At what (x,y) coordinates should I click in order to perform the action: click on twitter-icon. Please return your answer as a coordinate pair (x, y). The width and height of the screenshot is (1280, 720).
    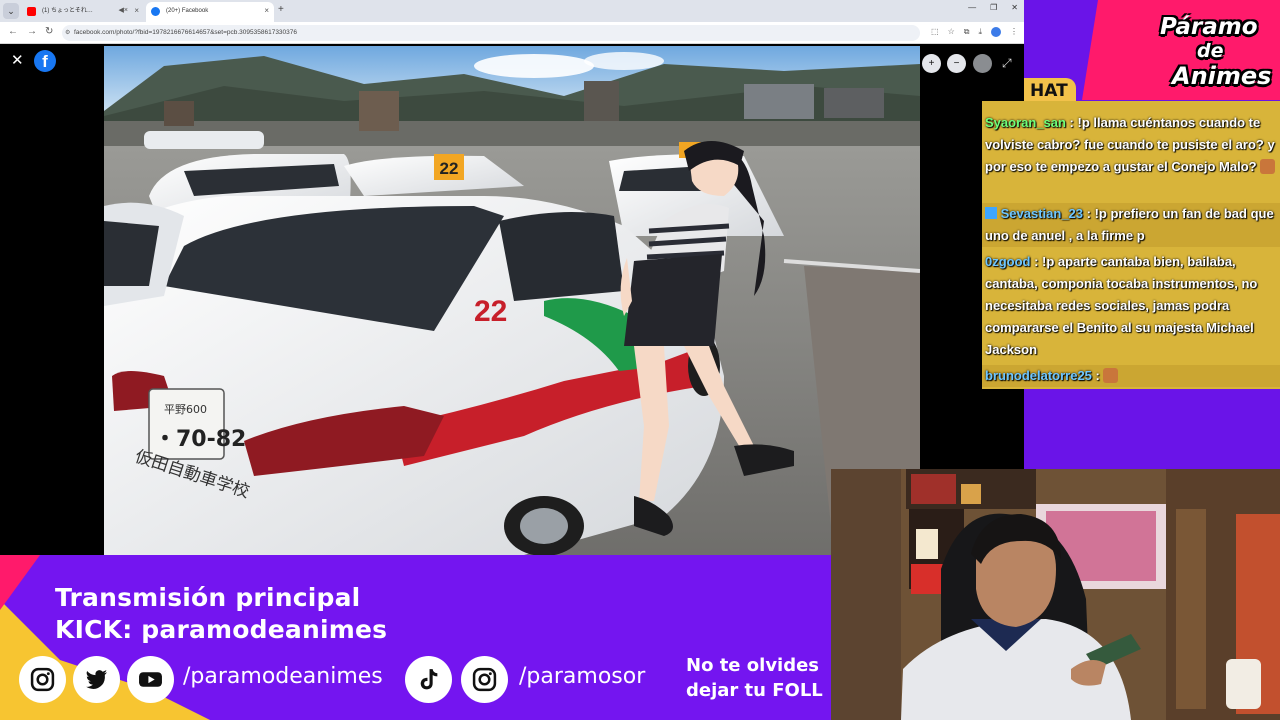
    Looking at the image, I should click on (96, 679).